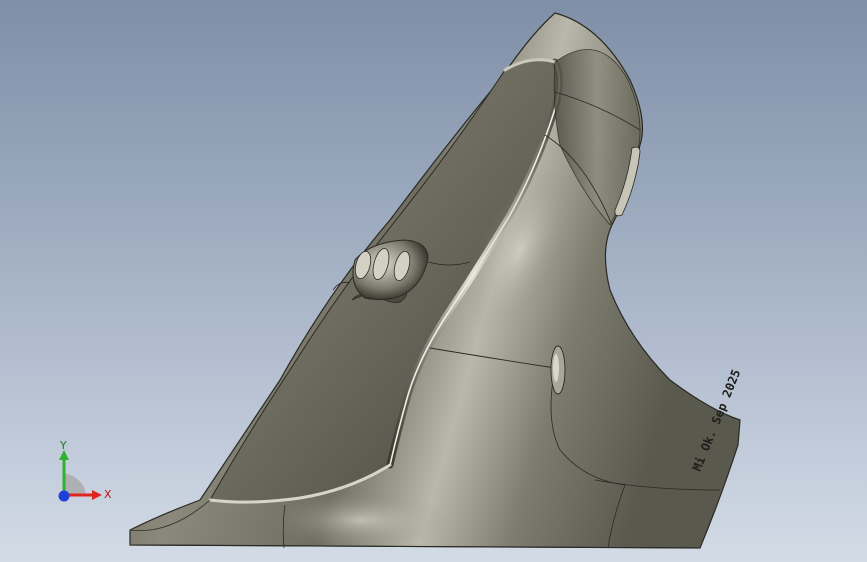 The width and height of the screenshot is (867, 562). Describe the element at coordinates (108, 494) in the screenshot. I see `x-axis-label: X` at that location.